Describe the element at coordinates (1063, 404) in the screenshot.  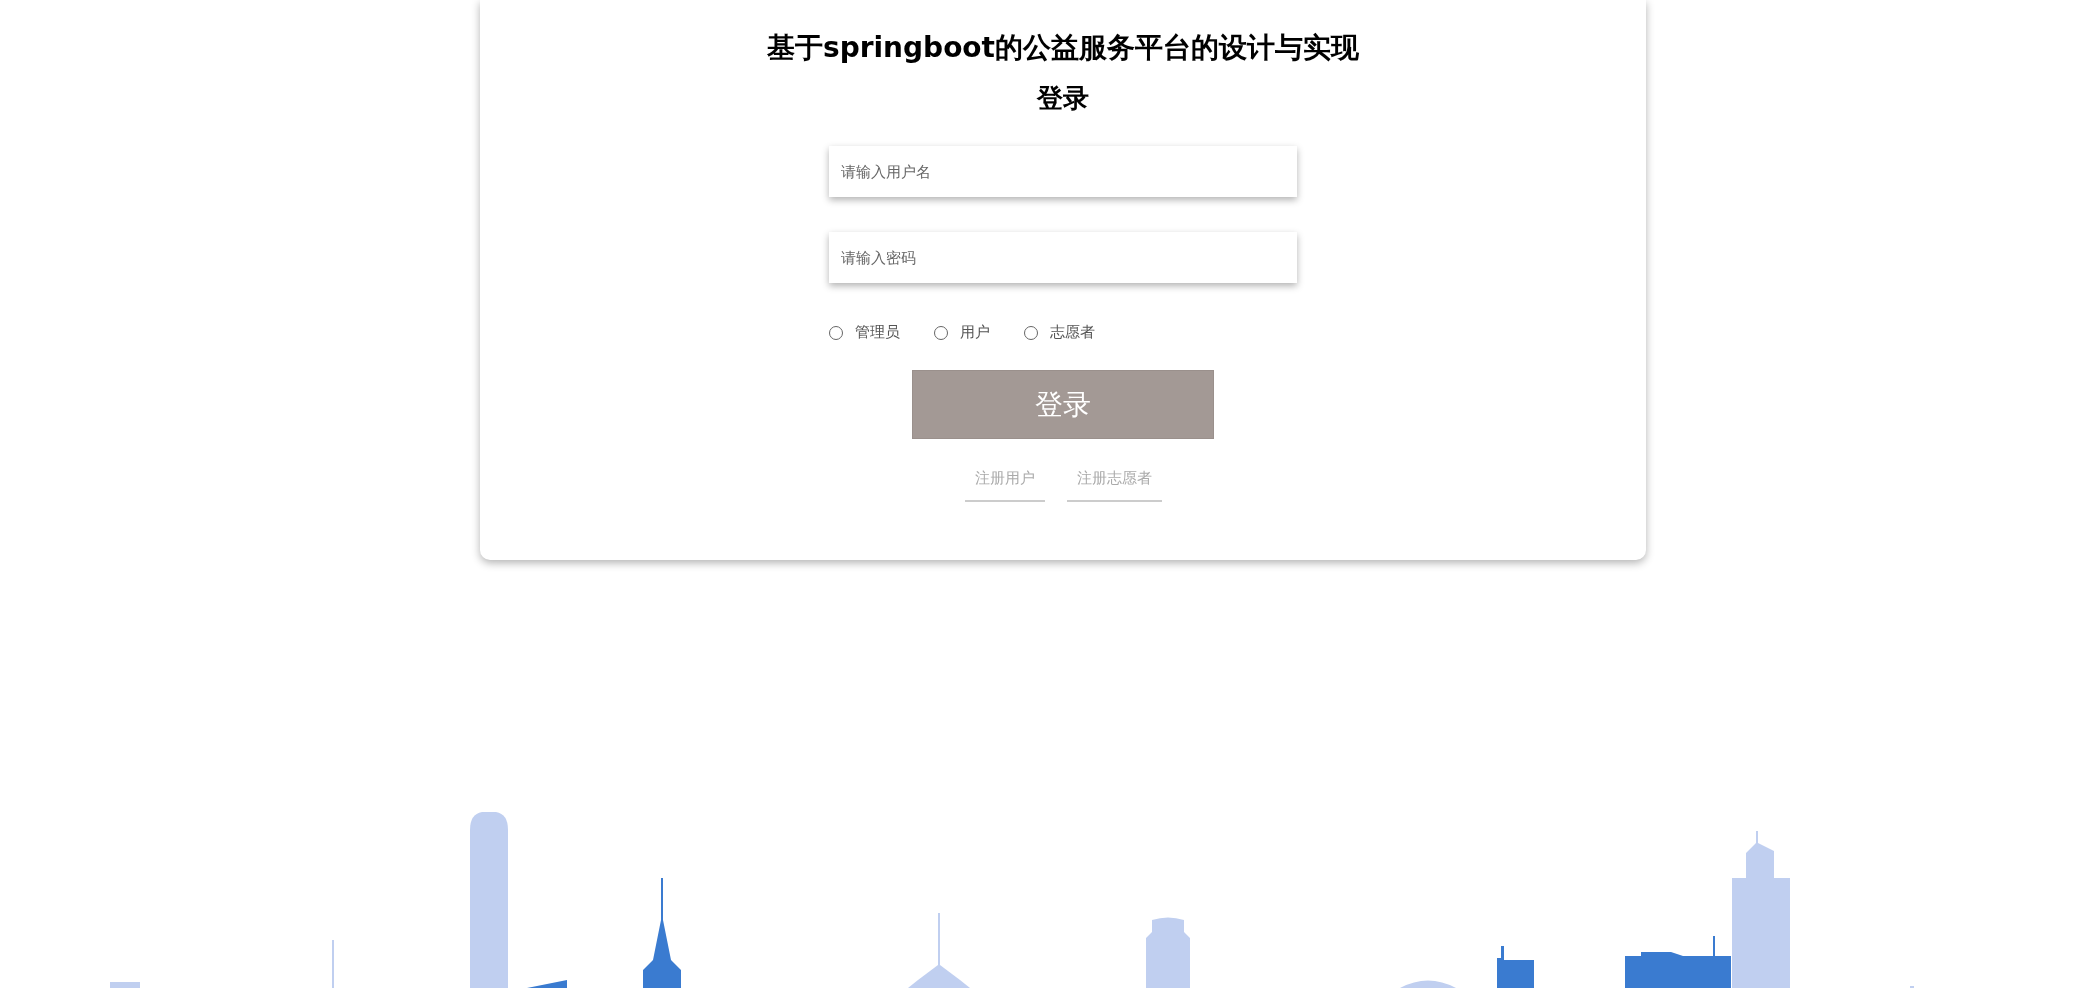
I see `login-button: 登录` at that location.